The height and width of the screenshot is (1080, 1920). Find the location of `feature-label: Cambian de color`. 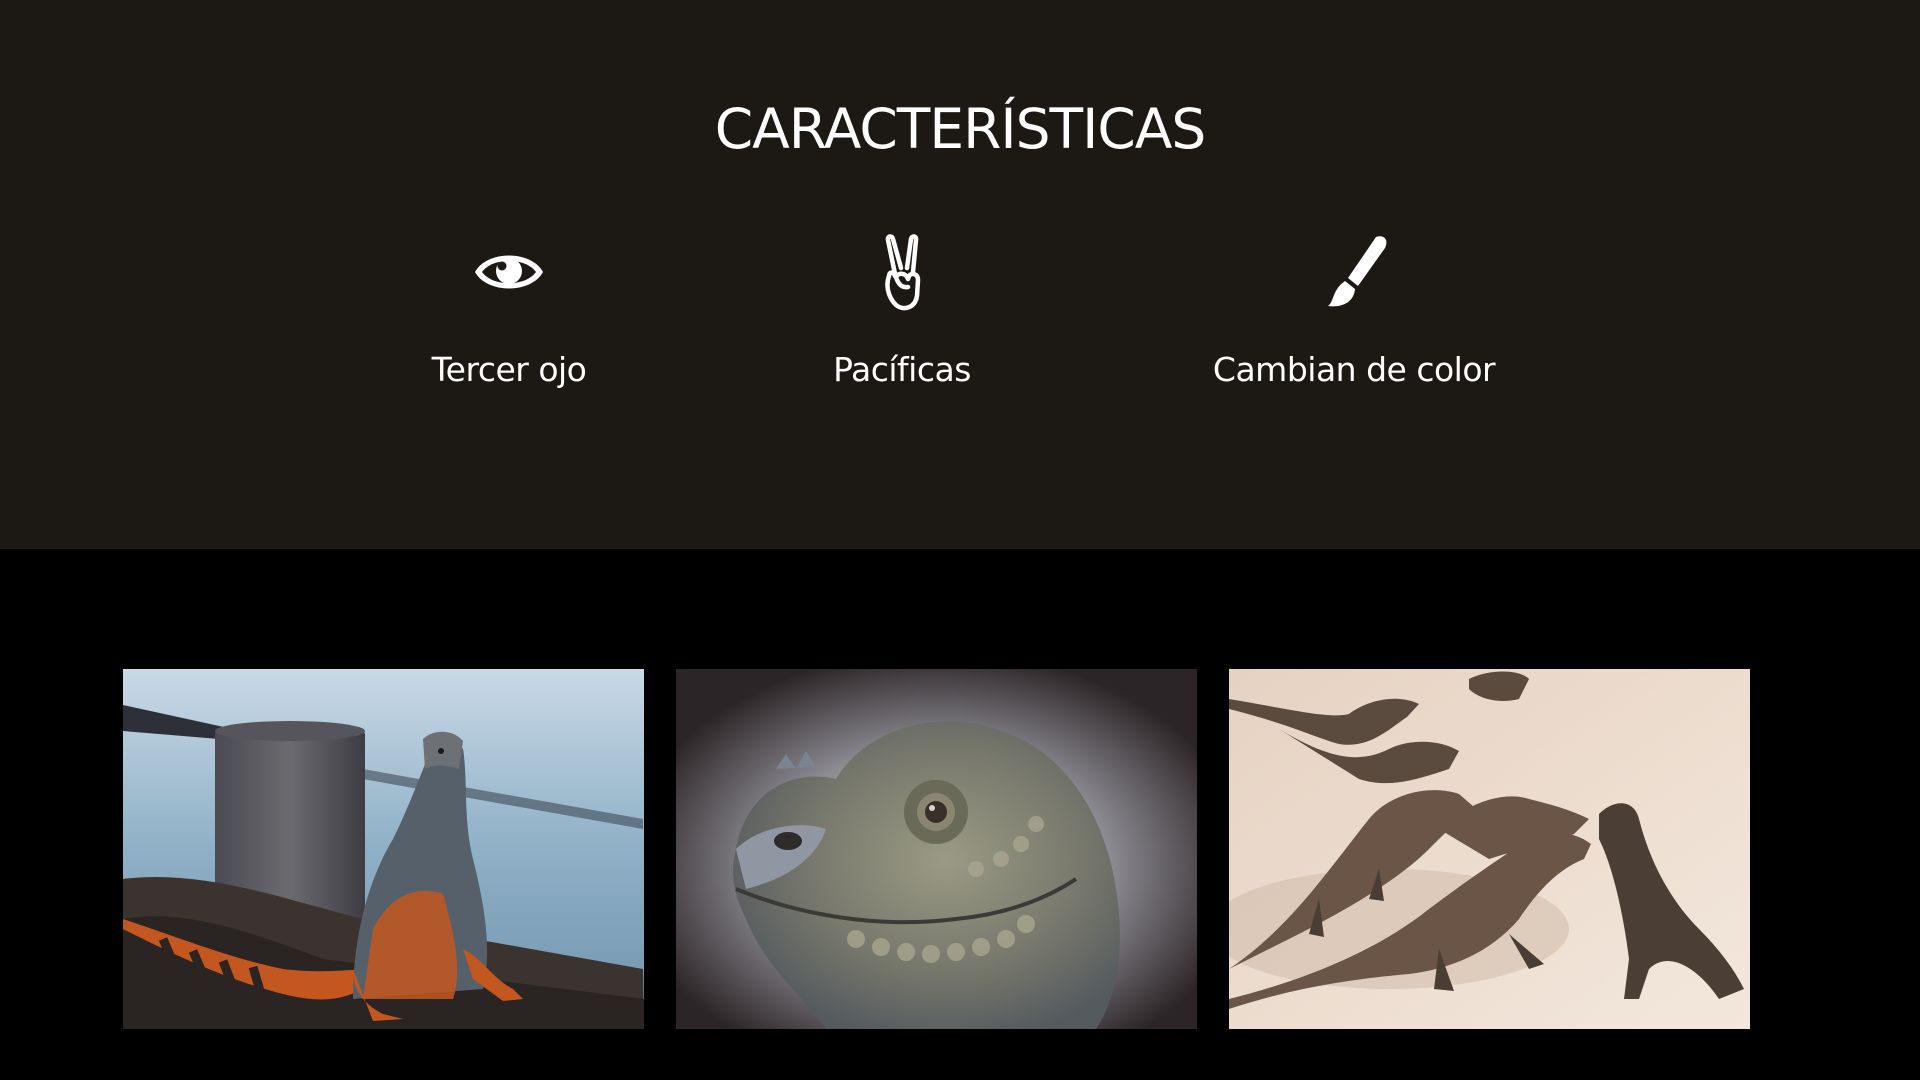

feature-label: Cambian de color is located at coordinates (1354, 369).